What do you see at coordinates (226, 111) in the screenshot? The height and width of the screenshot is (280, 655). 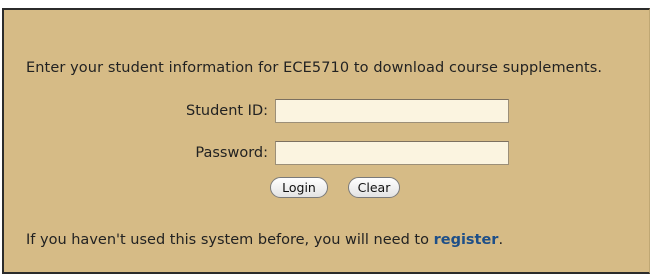 I see `student-id-label: Student ID:` at bounding box center [226, 111].